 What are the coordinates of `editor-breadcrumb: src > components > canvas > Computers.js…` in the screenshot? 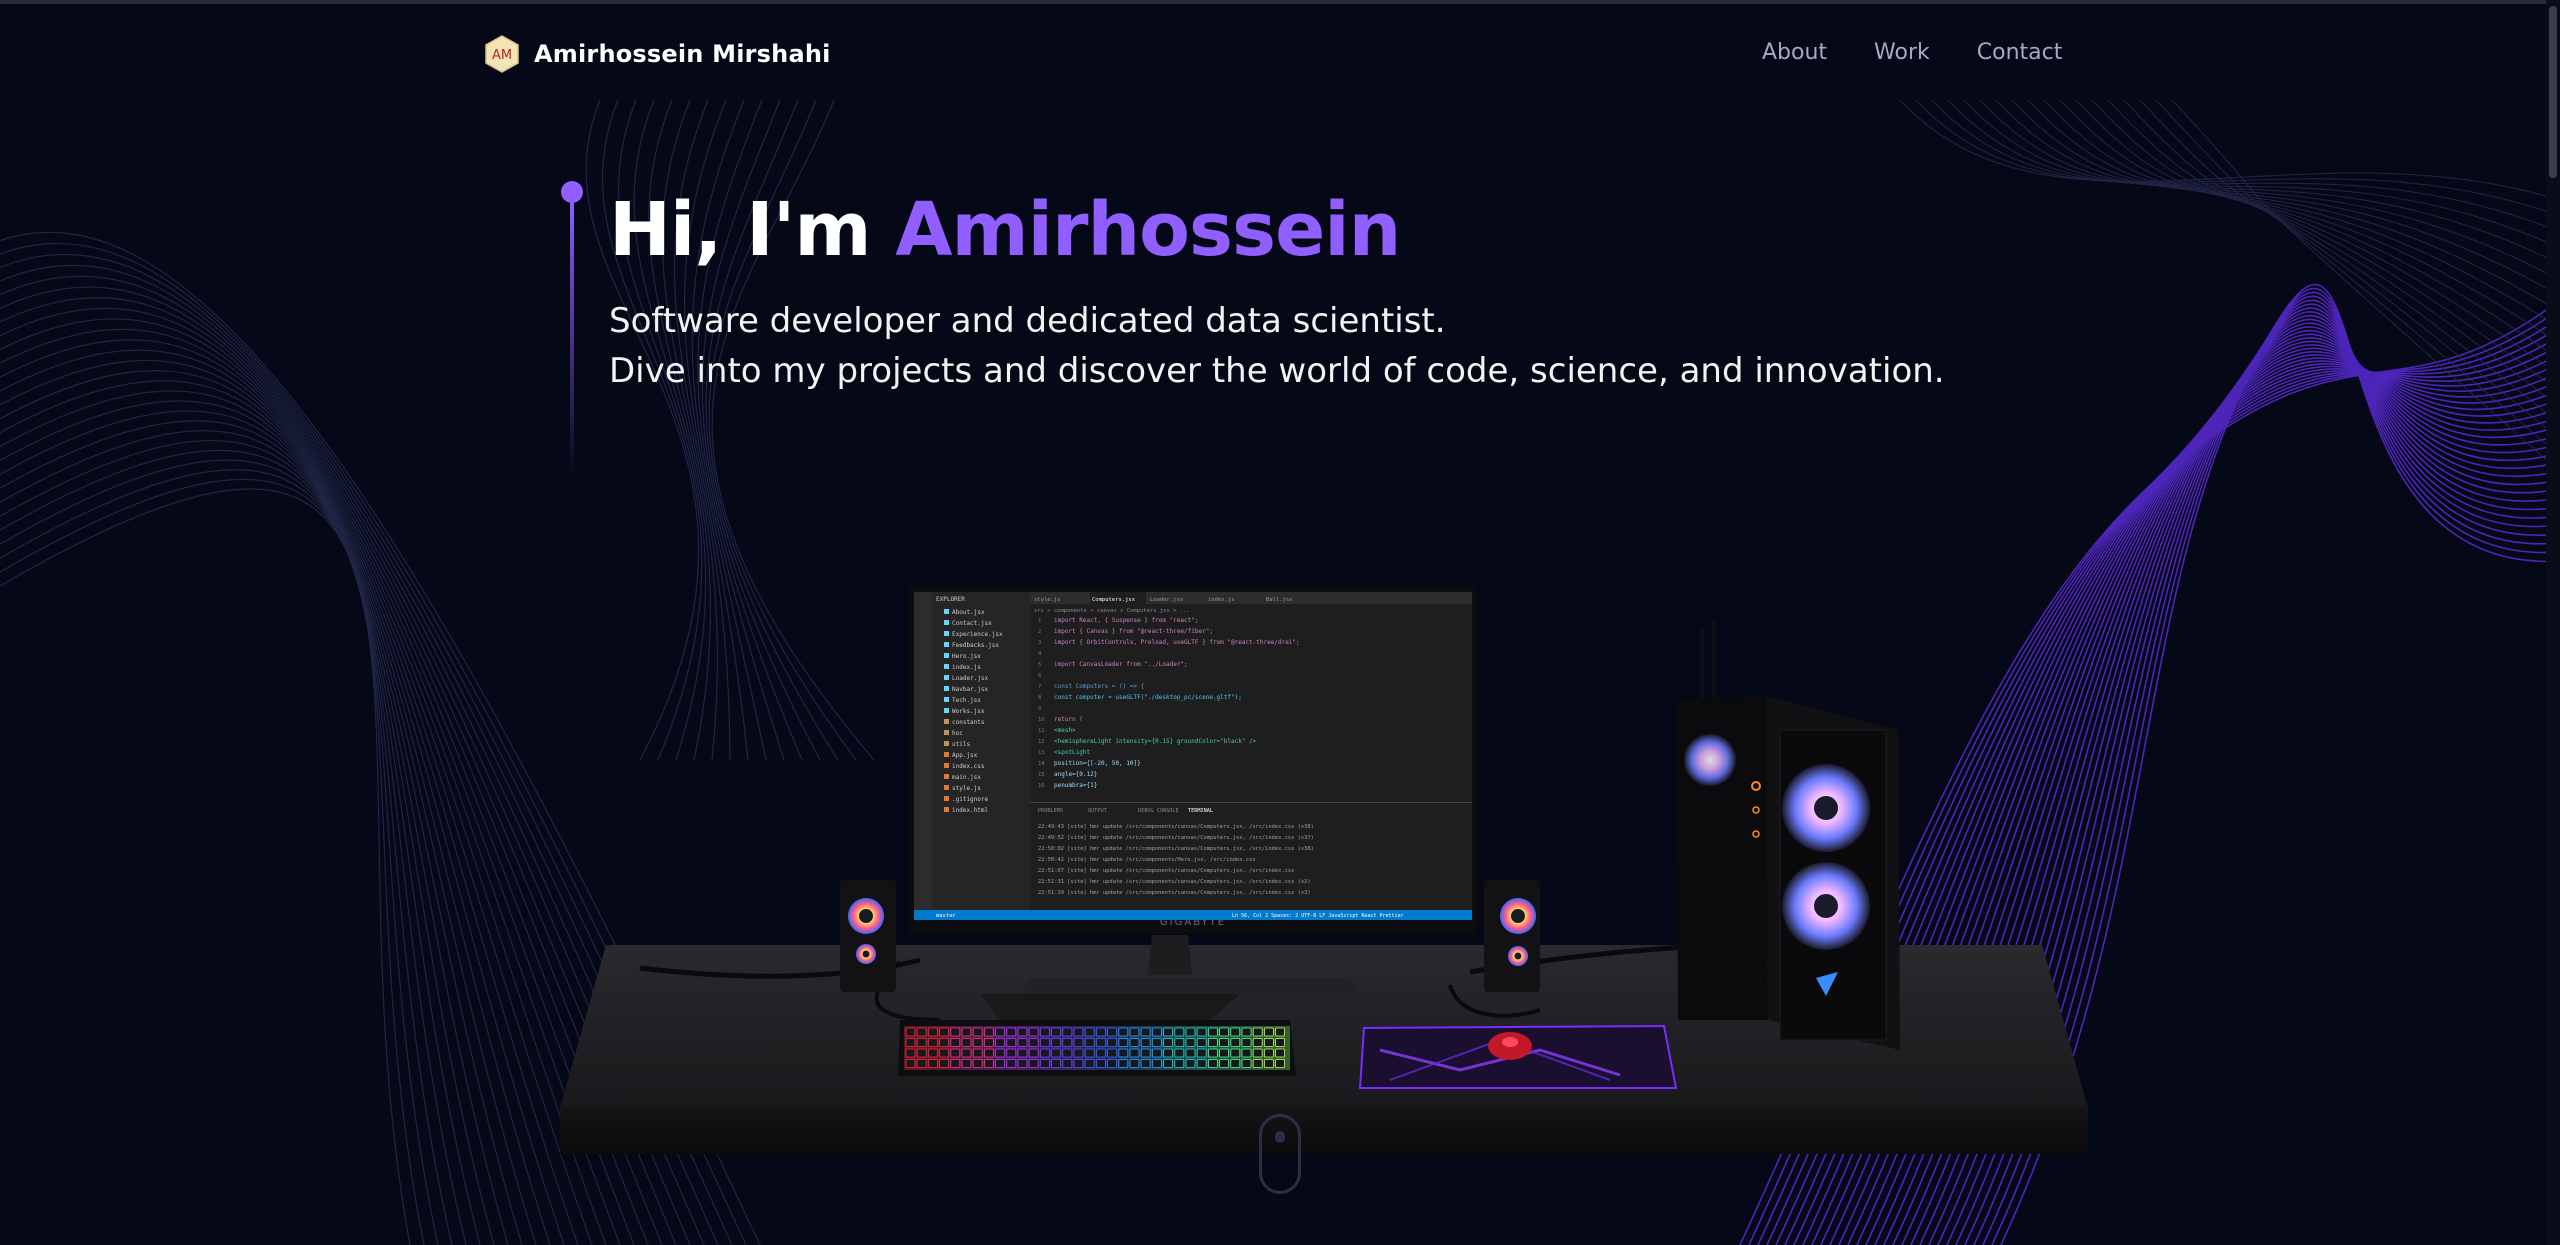 It's located at (1112, 611).